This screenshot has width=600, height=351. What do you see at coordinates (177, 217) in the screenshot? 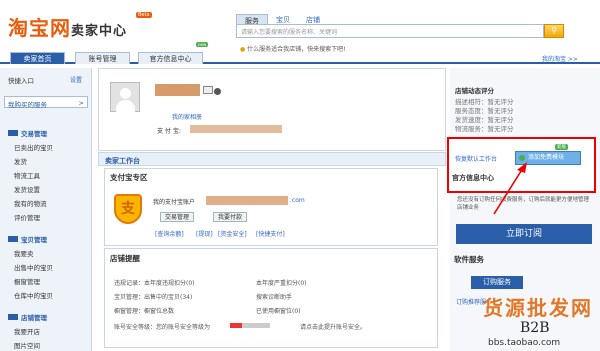
I see `trade-manage-button: 交易管理` at bounding box center [177, 217].